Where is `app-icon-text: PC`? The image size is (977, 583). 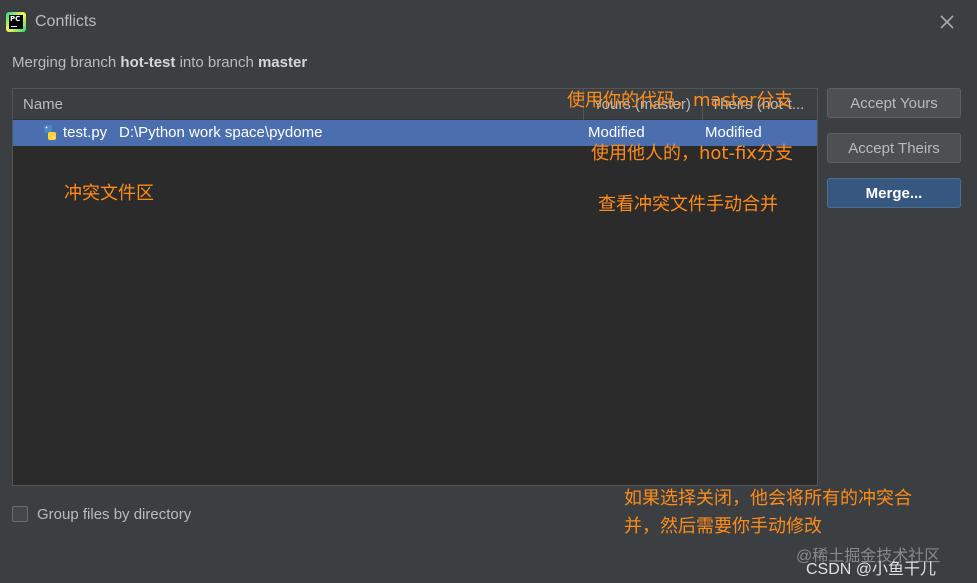
app-icon-text: PC is located at coordinates (16, 22).